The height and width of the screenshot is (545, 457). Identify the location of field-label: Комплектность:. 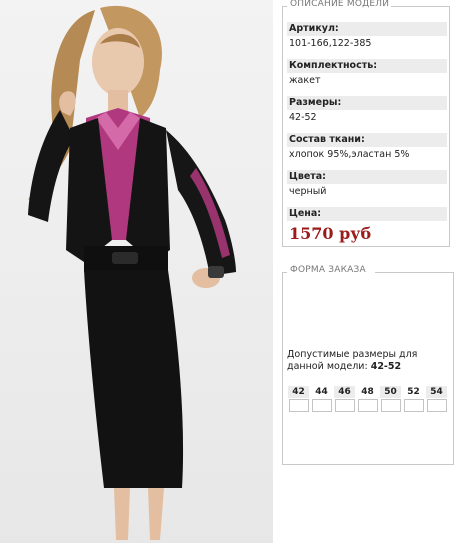
(367, 66).